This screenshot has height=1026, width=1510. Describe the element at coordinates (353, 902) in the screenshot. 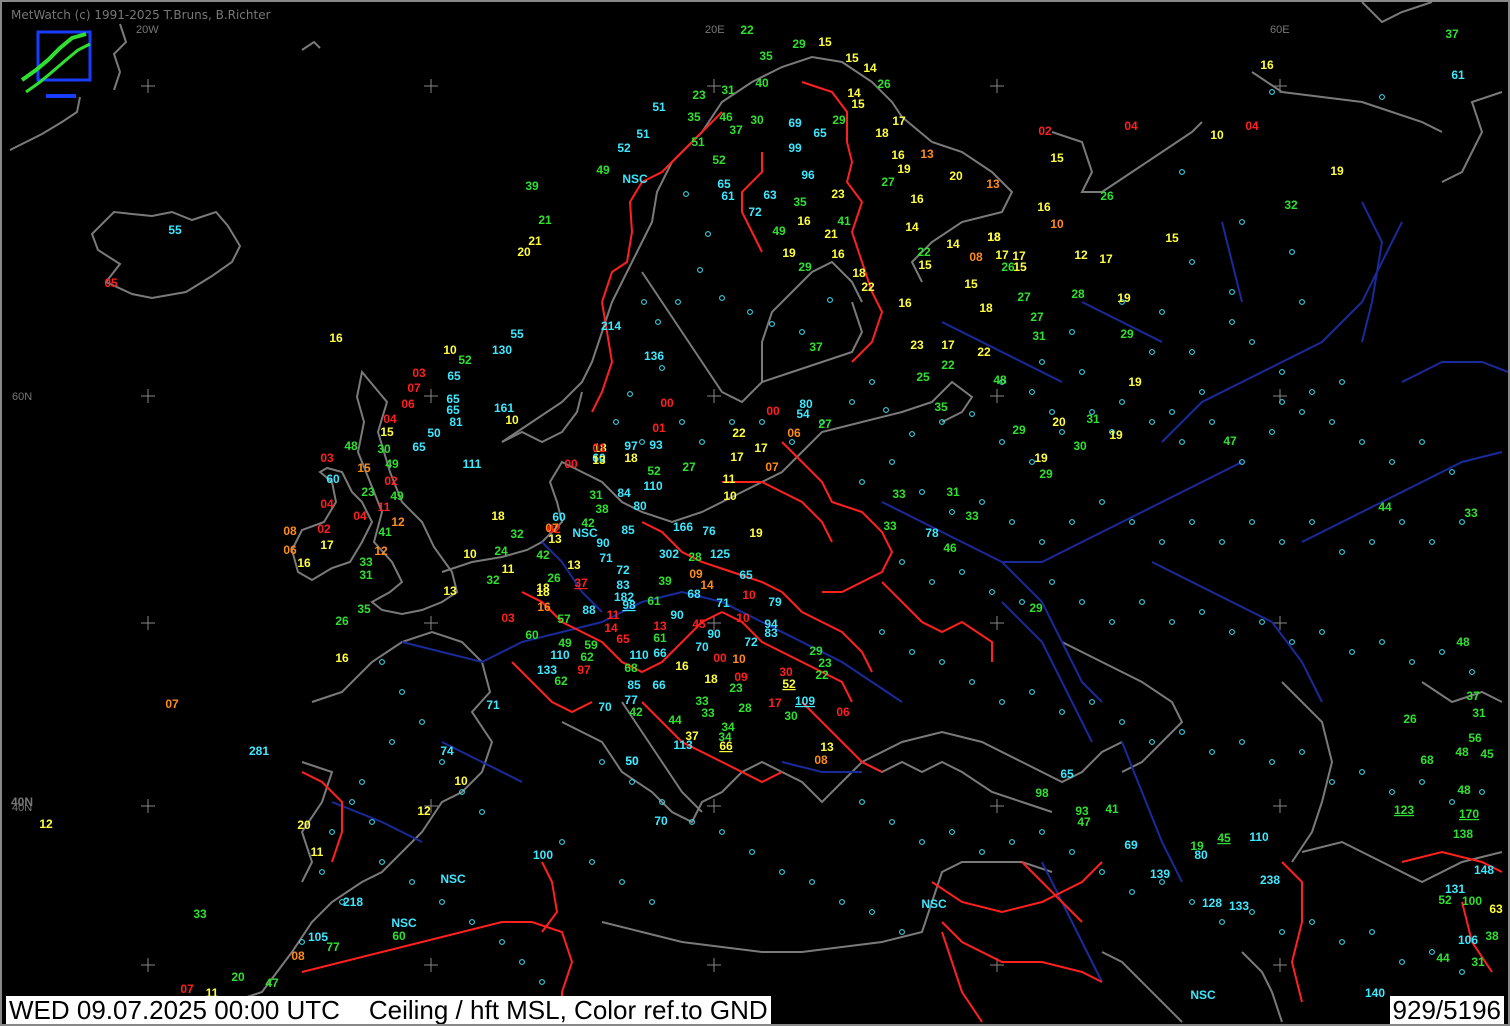

I see `ceiling-label: 218` at that location.